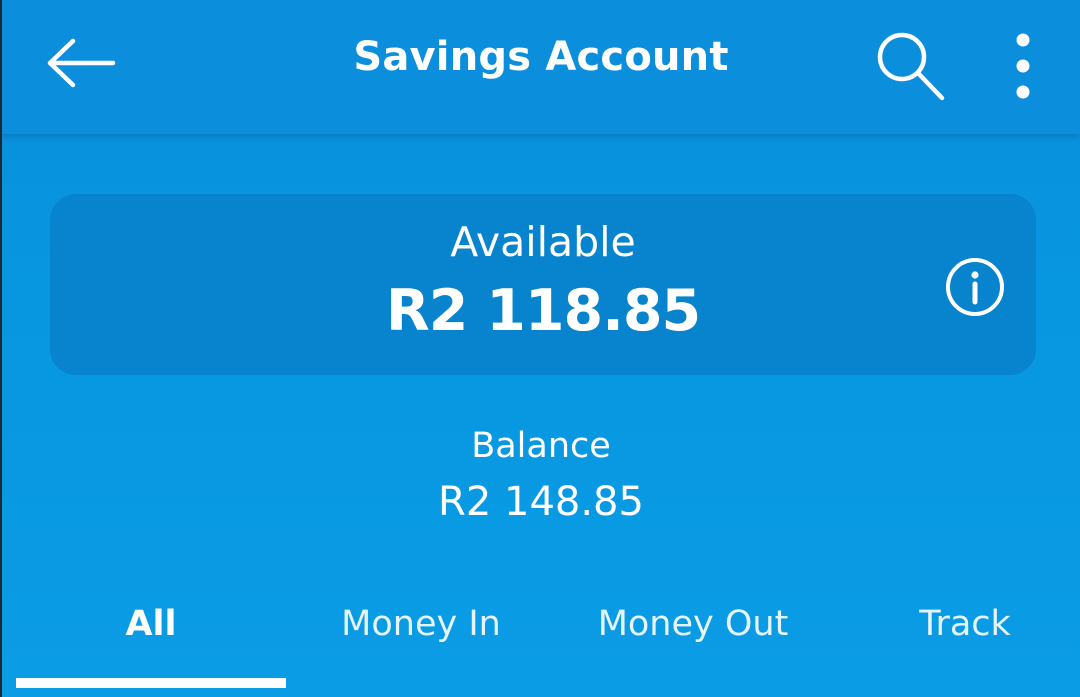 The image size is (1080, 697). I want to click on active-tab-indicator, so click(151, 683).